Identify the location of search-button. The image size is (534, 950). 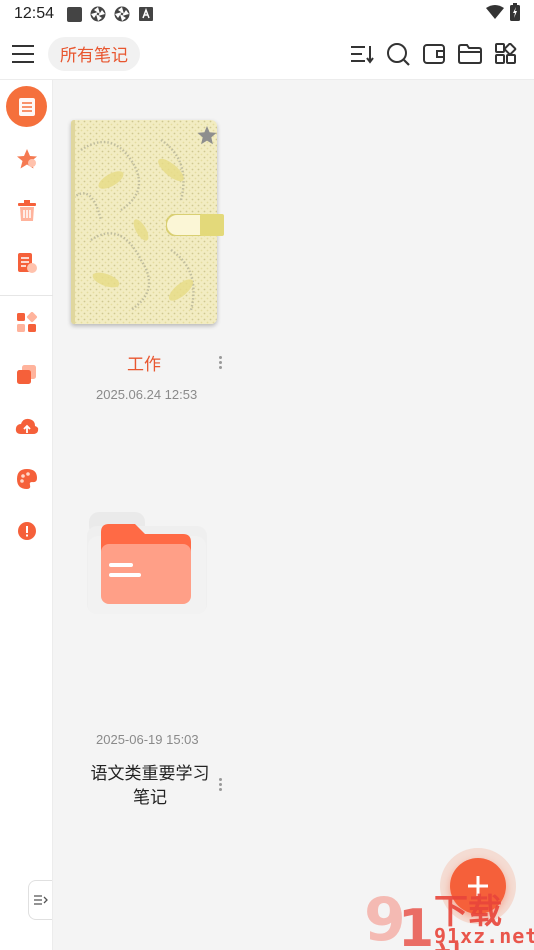
(398, 54).